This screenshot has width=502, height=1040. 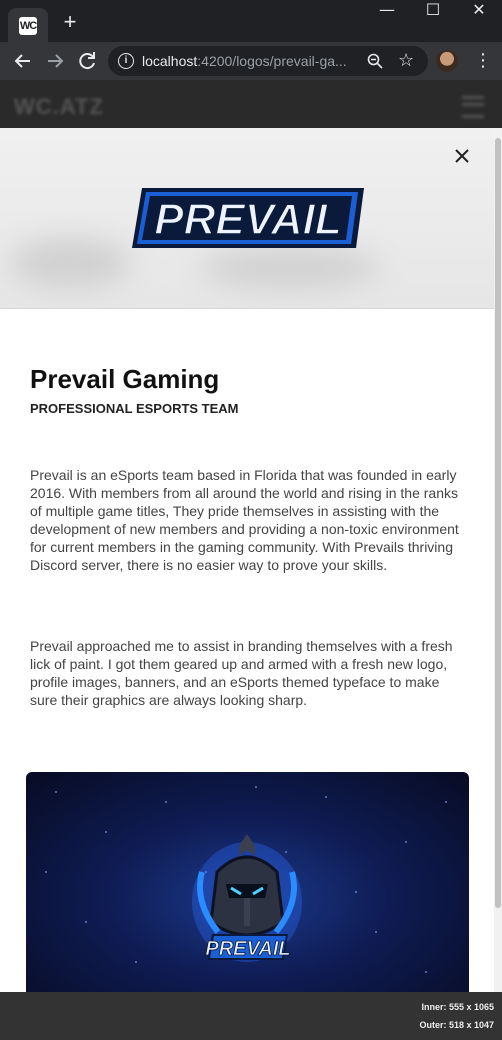 I want to click on hamburger-menu-icon, so click(x=473, y=107).